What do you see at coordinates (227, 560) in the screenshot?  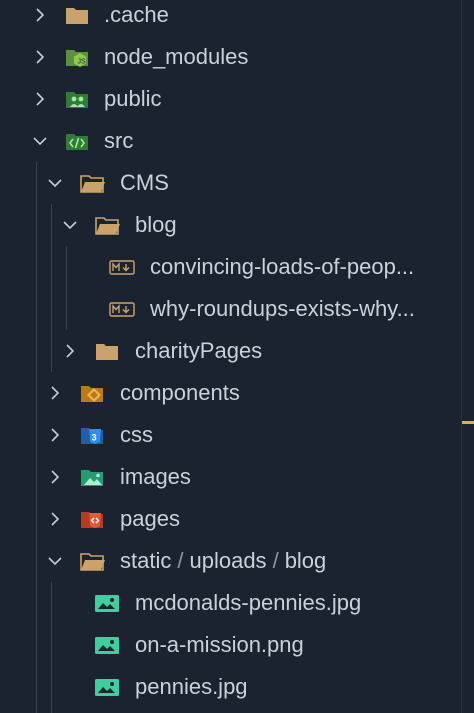 I see `path-segment-uploads: uploads` at bounding box center [227, 560].